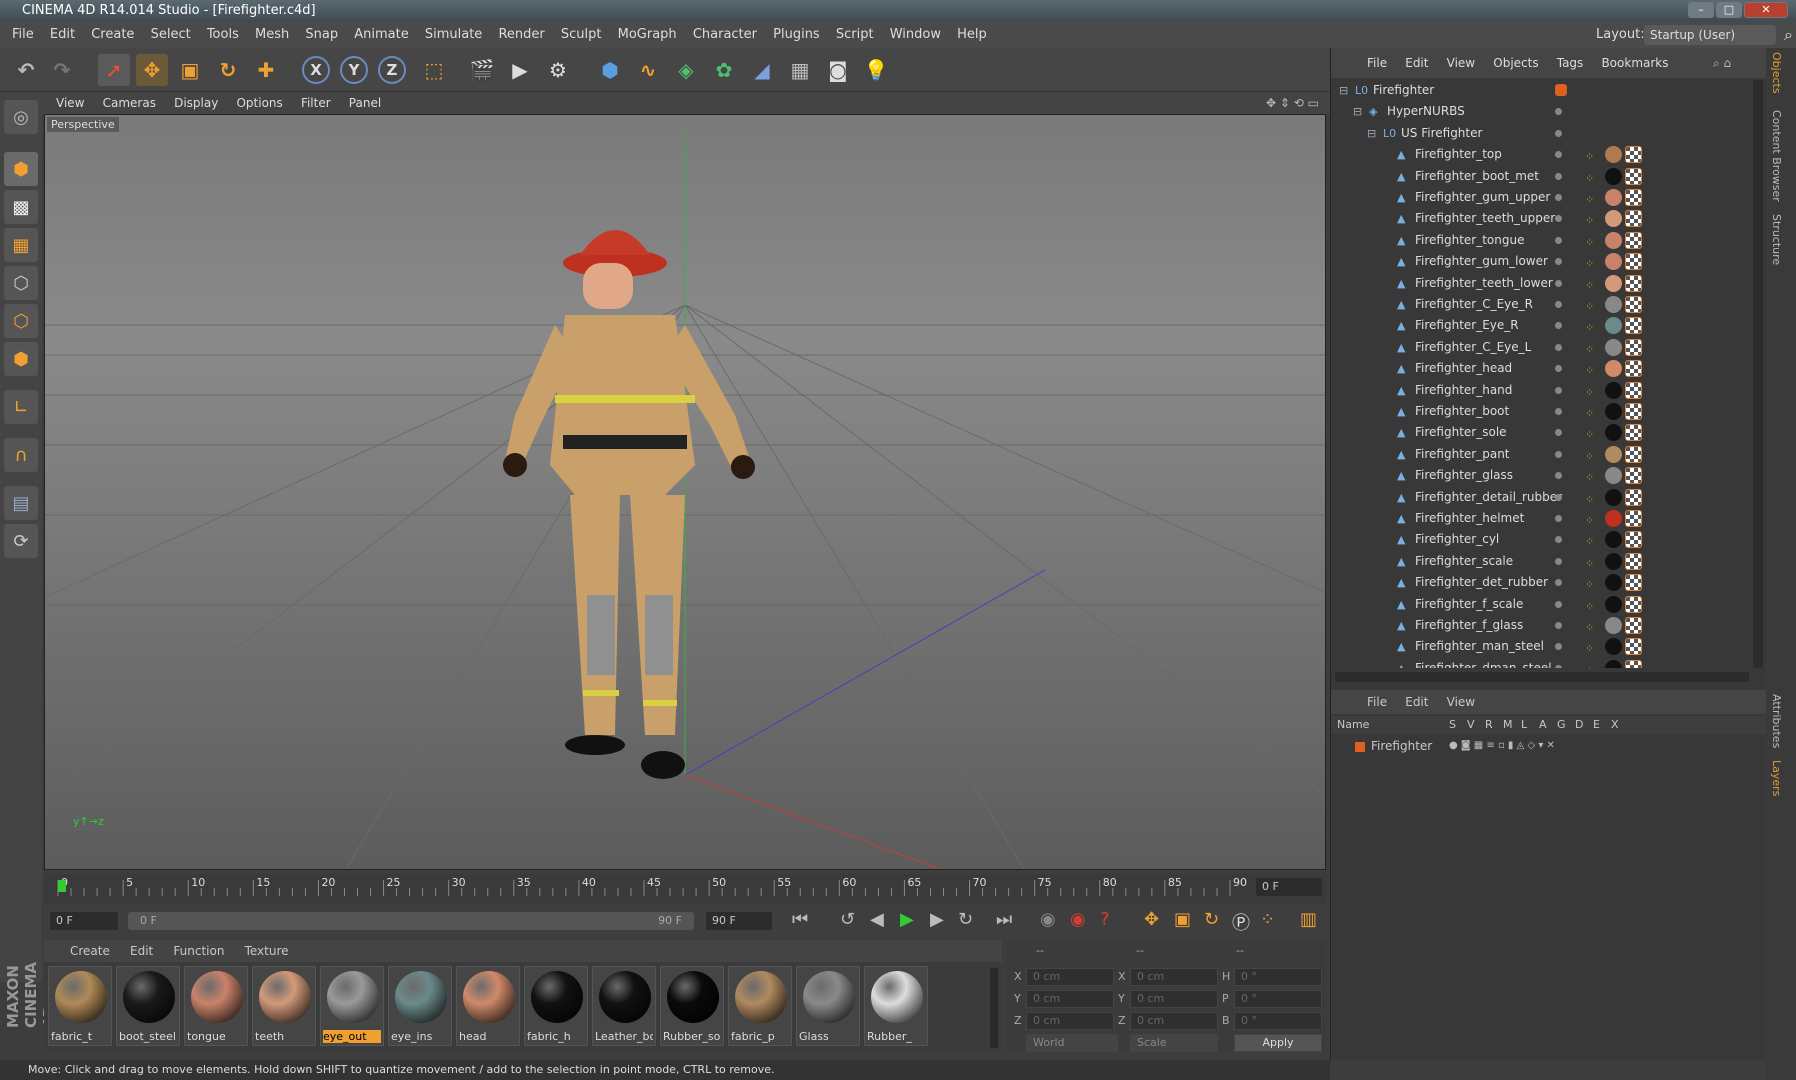 This screenshot has width=1796, height=1080. Describe the element at coordinates (1481, 582) in the screenshot. I see `object-name: Firefighter_det_rubber` at that location.